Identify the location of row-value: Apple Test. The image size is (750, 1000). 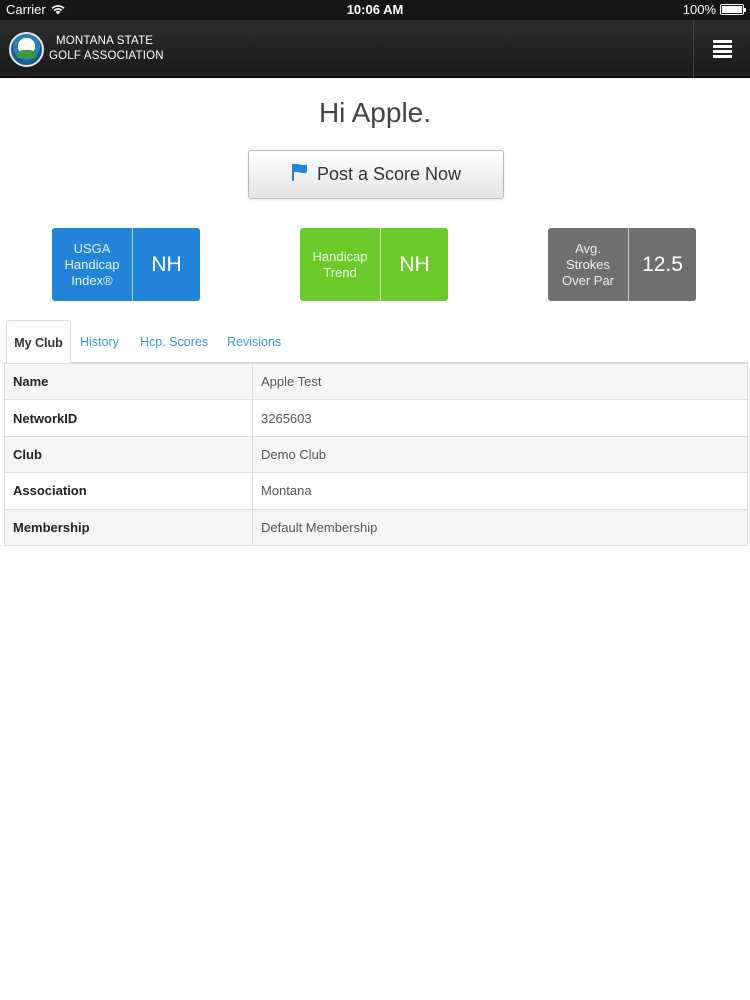
(500, 381).